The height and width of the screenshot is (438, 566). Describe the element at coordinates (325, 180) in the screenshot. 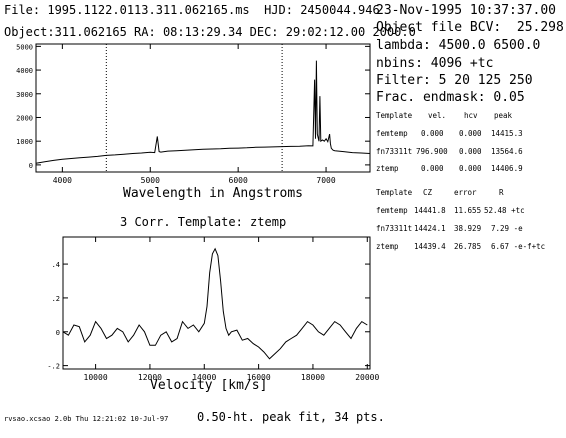

I see `spectrum-xtick-label: 7000` at that location.